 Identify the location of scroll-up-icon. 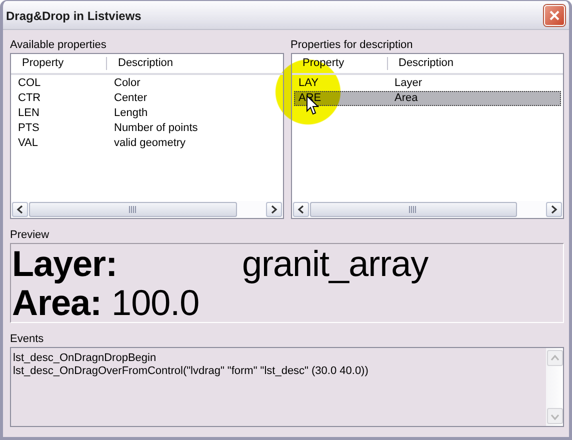
(554, 358).